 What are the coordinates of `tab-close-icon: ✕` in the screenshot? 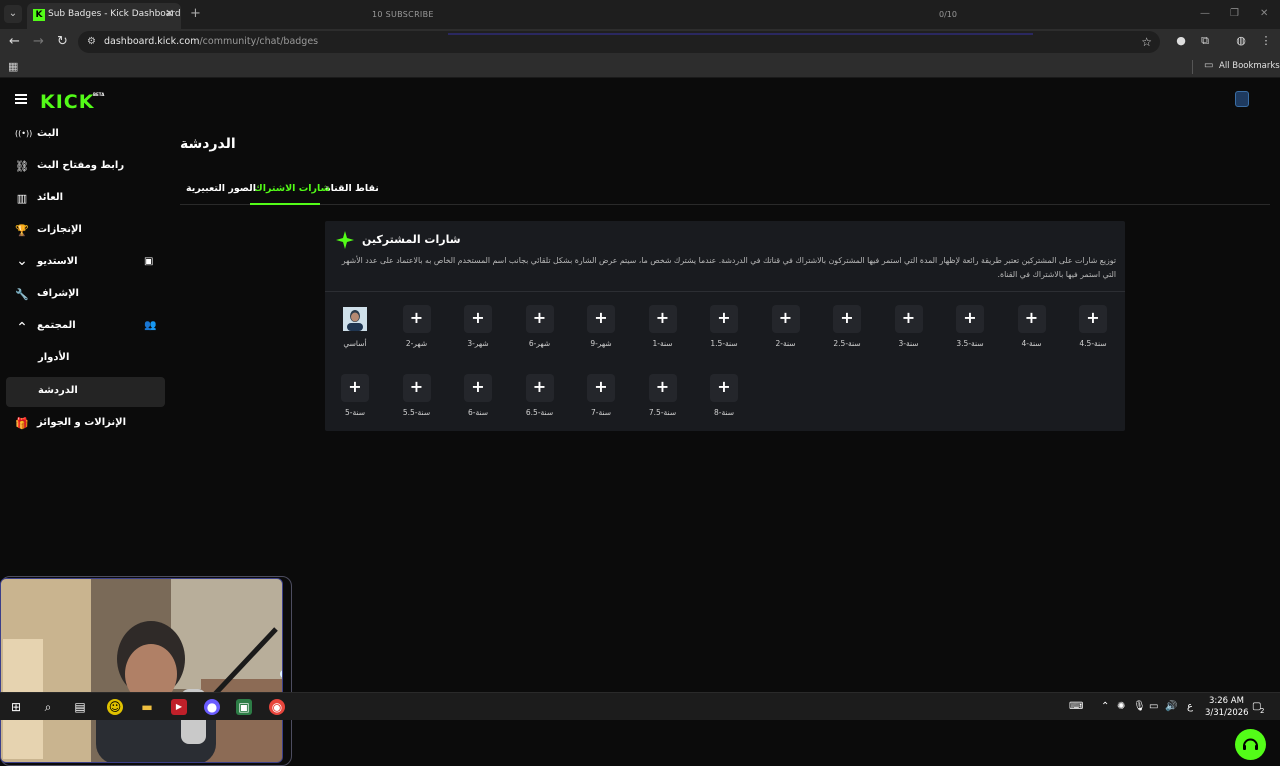 It's located at (169, 13).